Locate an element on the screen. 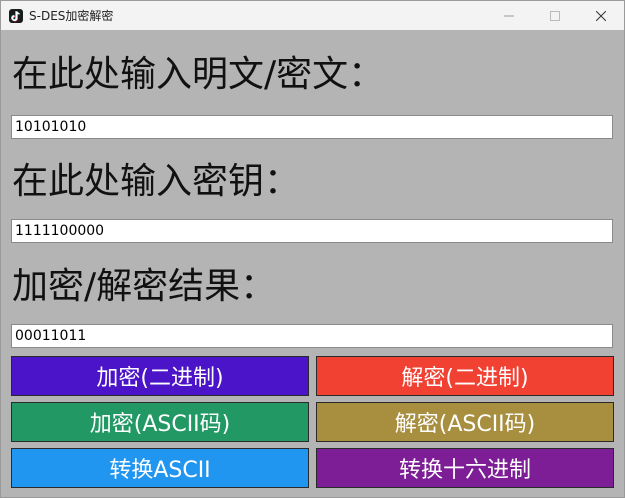 The height and width of the screenshot is (498, 625). maximize-button is located at coordinates (555, 15).